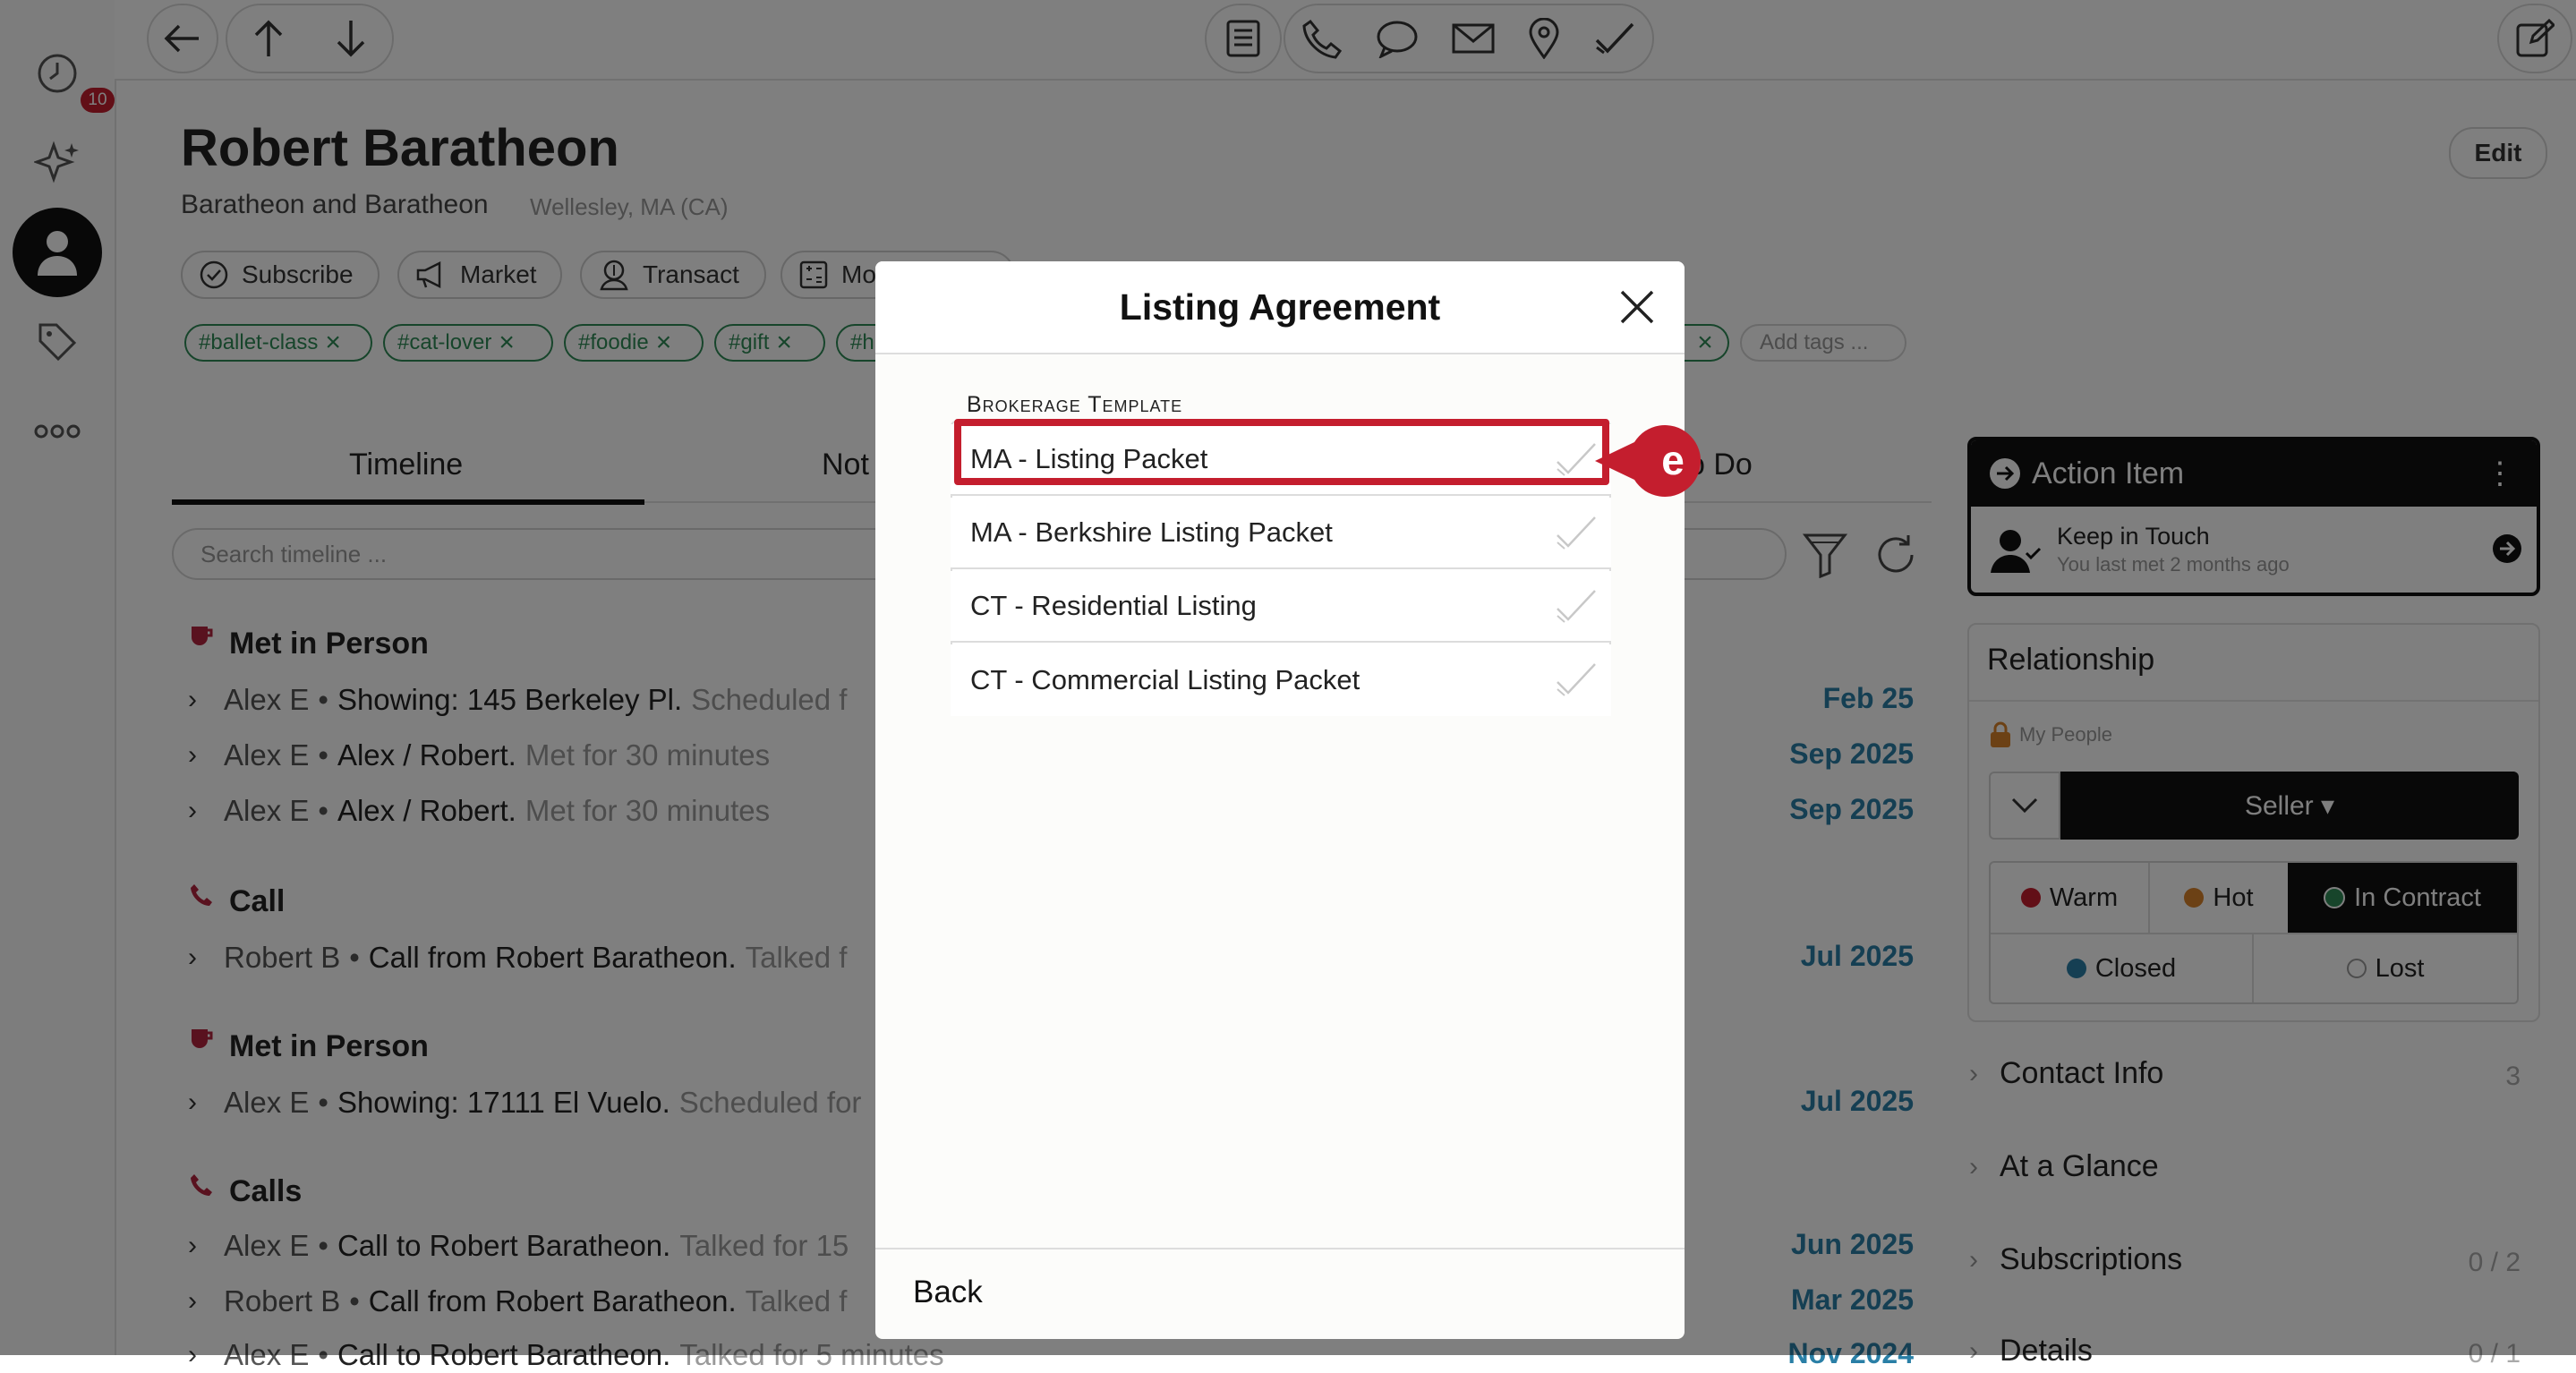  What do you see at coordinates (1637, 307) in the screenshot?
I see `close-icon` at bounding box center [1637, 307].